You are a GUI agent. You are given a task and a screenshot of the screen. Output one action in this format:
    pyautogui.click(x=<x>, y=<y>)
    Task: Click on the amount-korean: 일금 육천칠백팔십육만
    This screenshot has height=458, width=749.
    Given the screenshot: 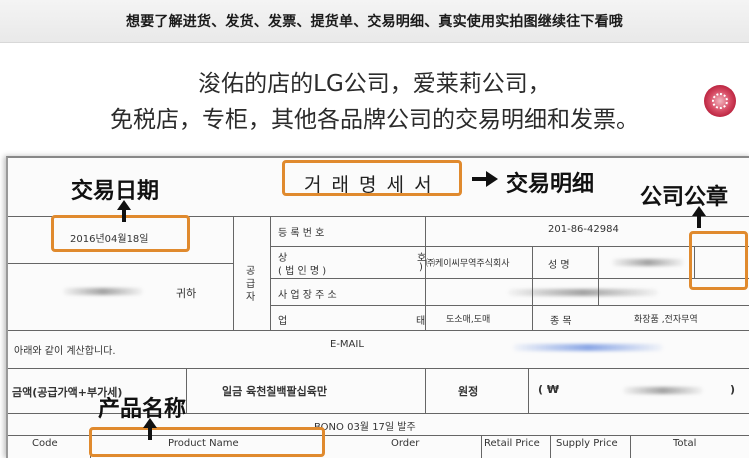 What is the action you would take?
    pyautogui.click(x=275, y=391)
    